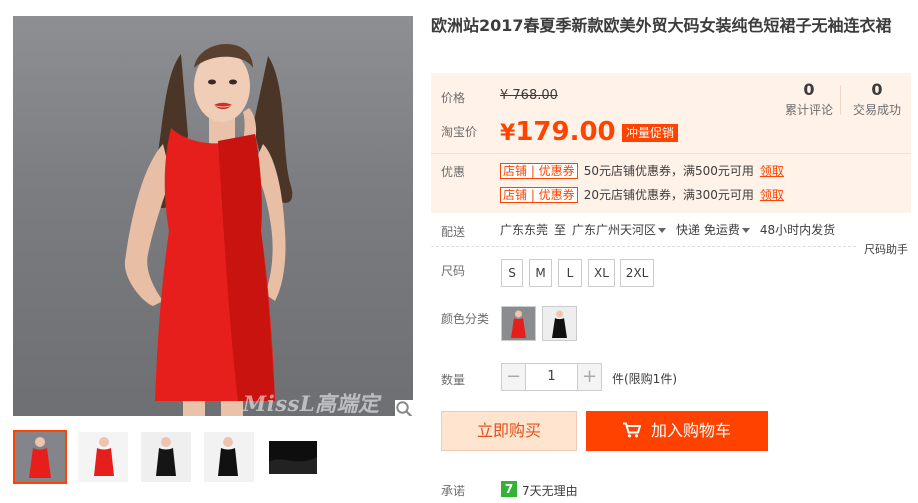  What do you see at coordinates (886, 249) in the screenshot?
I see `size-helper-link: 尺码助手` at bounding box center [886, 249].